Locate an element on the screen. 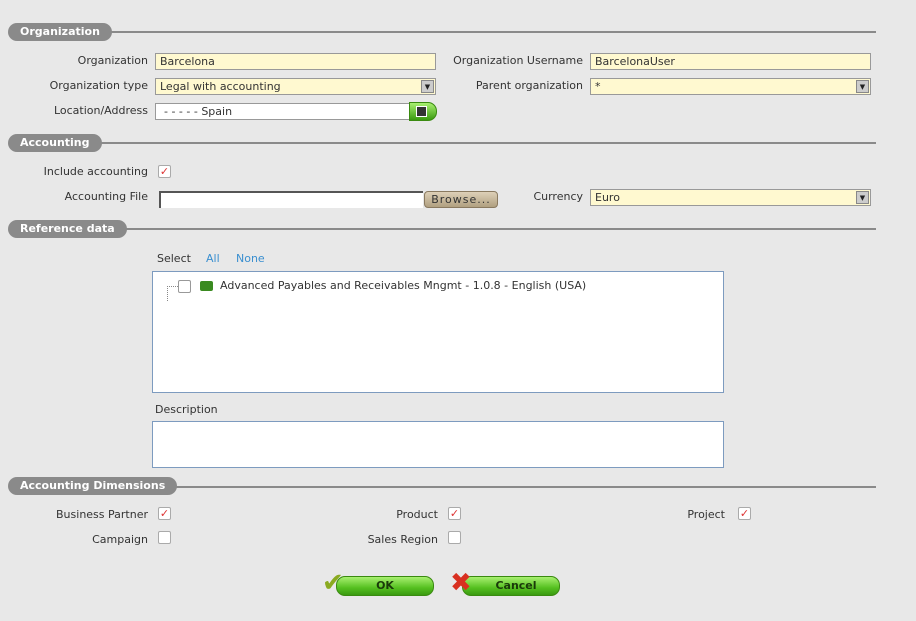  ok-button: OK is located at coordinates (385, 586).